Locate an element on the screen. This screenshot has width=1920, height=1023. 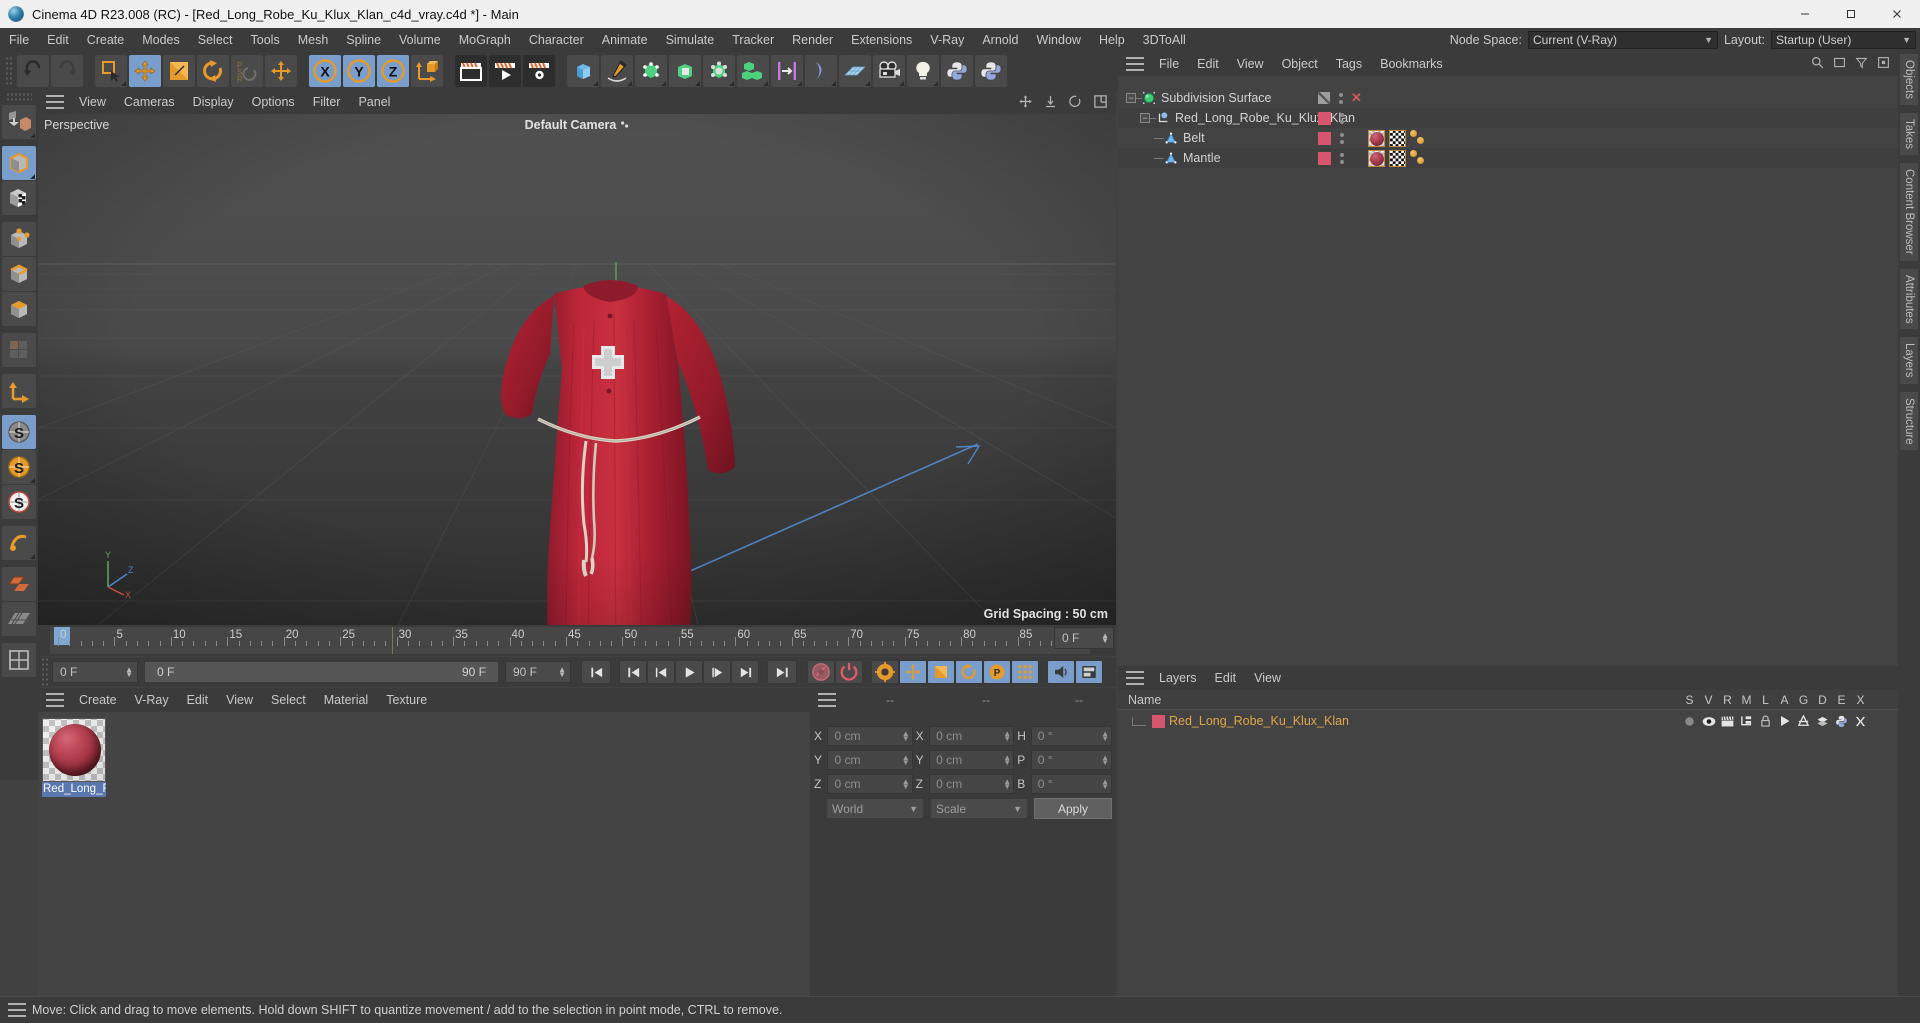
menu-help: Help is located at coordinates (1112, 40).